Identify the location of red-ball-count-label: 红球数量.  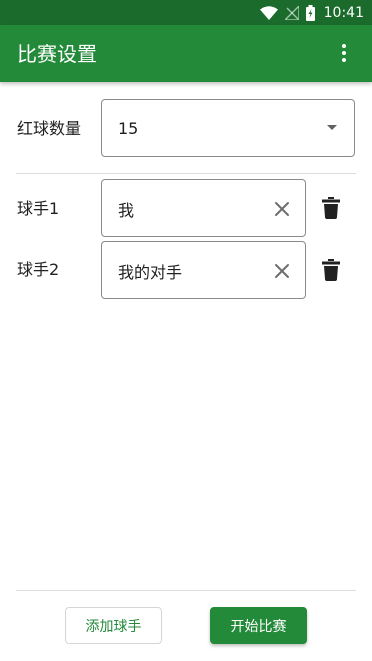
(49, 128).